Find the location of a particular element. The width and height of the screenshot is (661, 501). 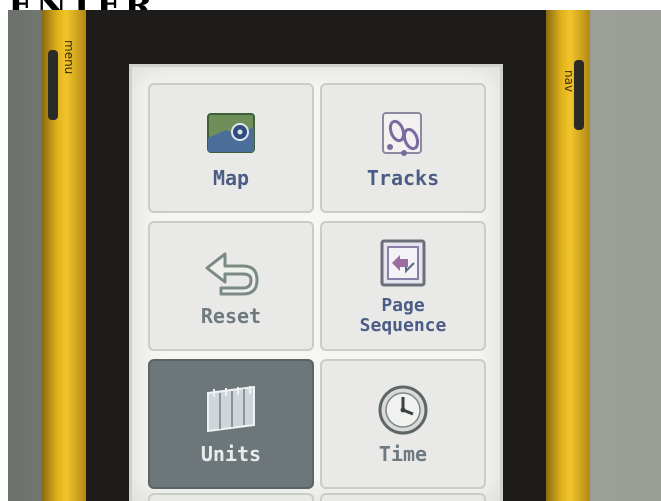

tile-units-label: Units is located at coordinates (231, 454).